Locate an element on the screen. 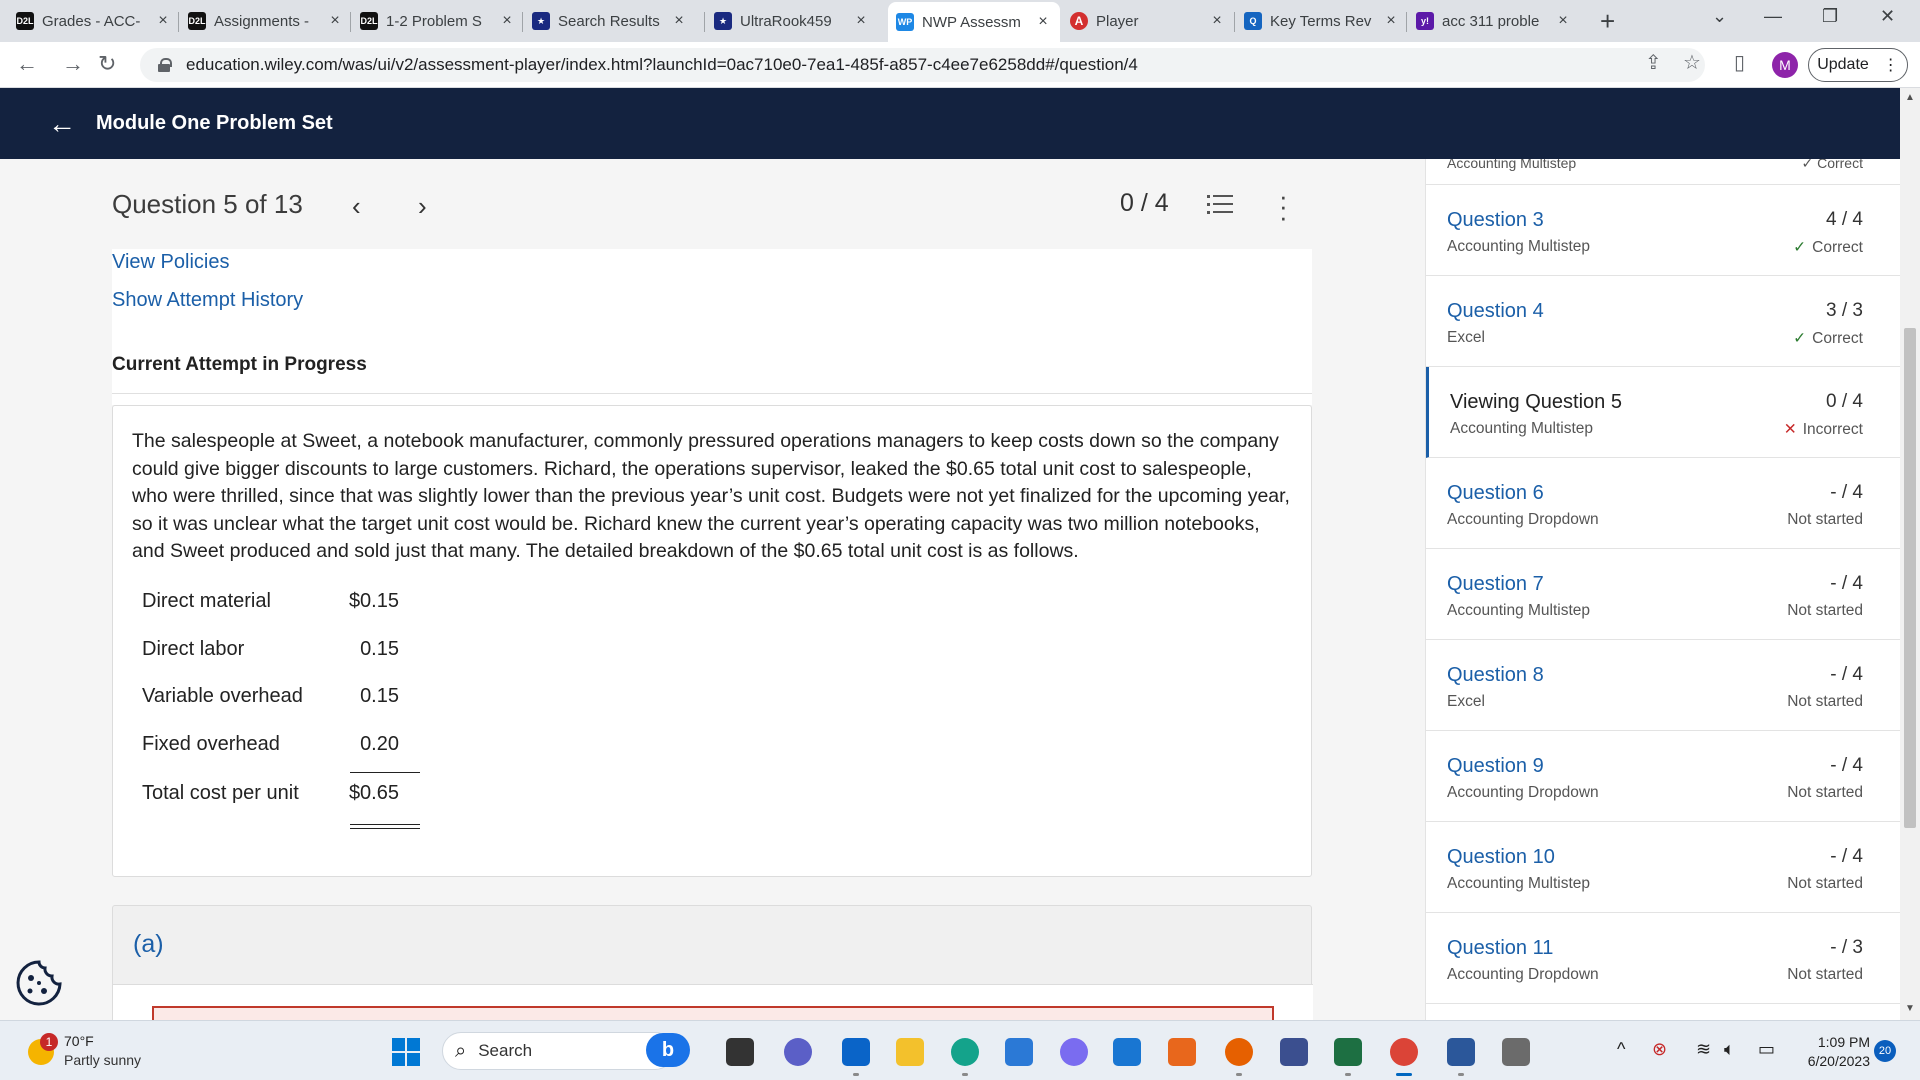 Image resolution: width=1920 pixels, height=1080 pixels. previous-question-icon: ‹ is located at coordinates (356, 206).